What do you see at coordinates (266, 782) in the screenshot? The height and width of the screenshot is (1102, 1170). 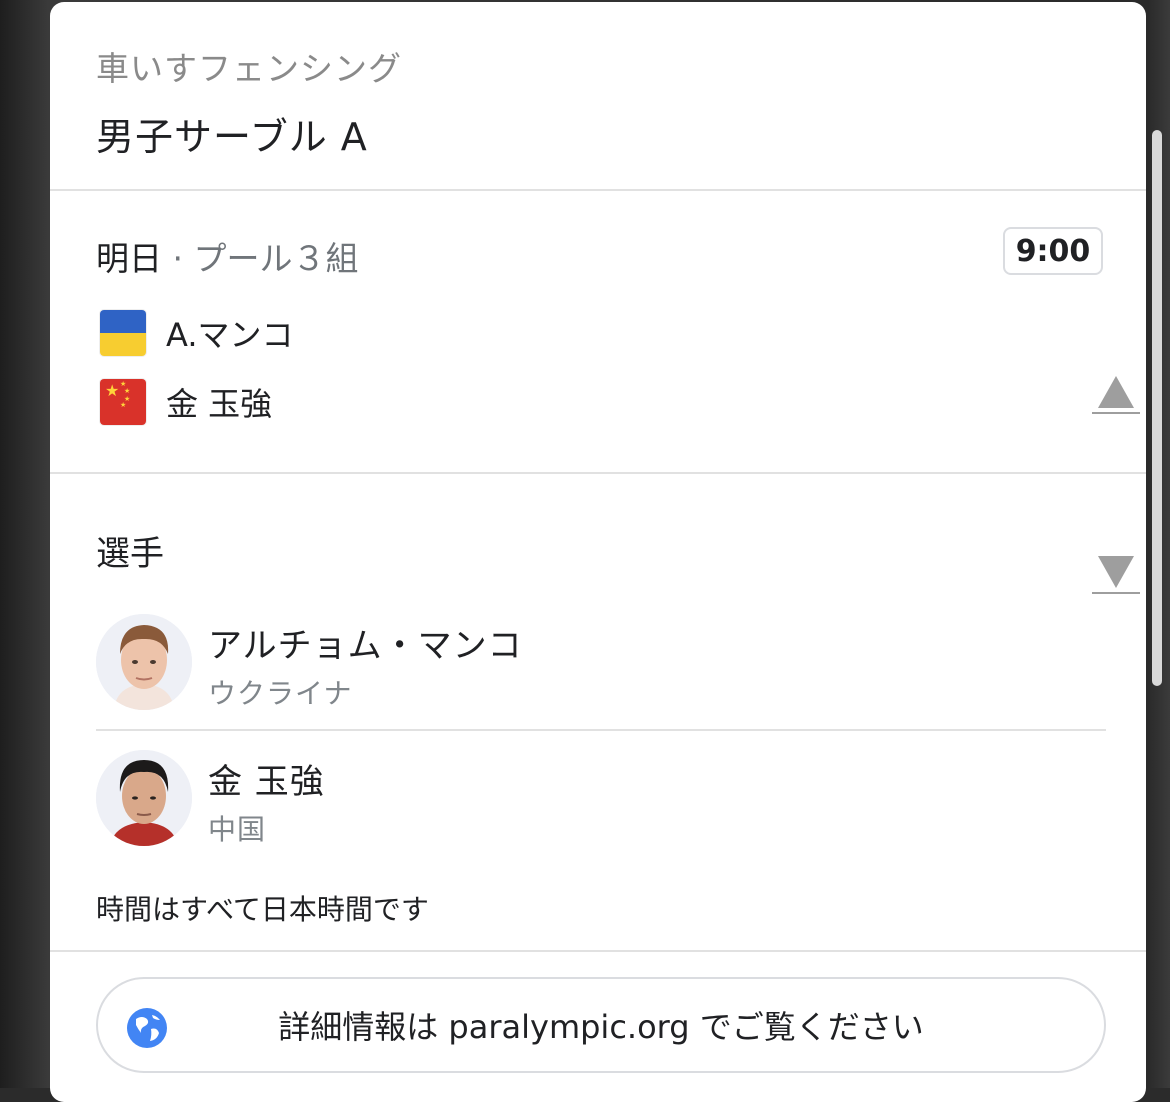 I see `athlete-name: 金 玉強` at bounding box center [266, 782].